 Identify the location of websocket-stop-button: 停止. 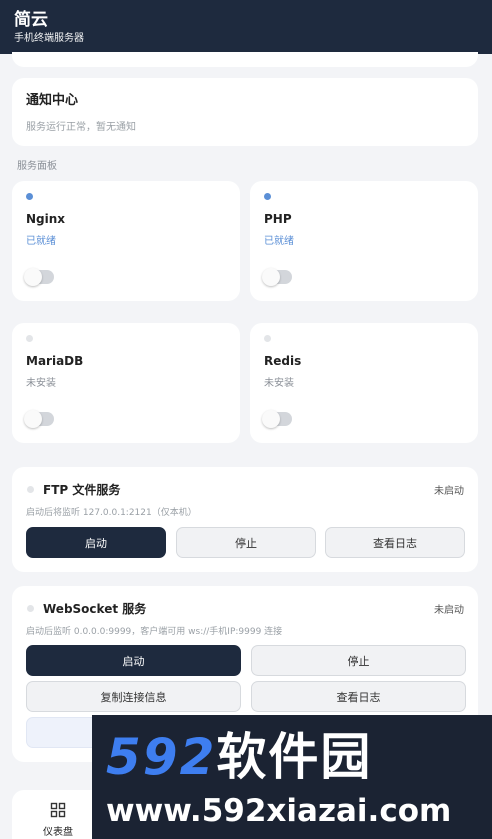
(358, 660).